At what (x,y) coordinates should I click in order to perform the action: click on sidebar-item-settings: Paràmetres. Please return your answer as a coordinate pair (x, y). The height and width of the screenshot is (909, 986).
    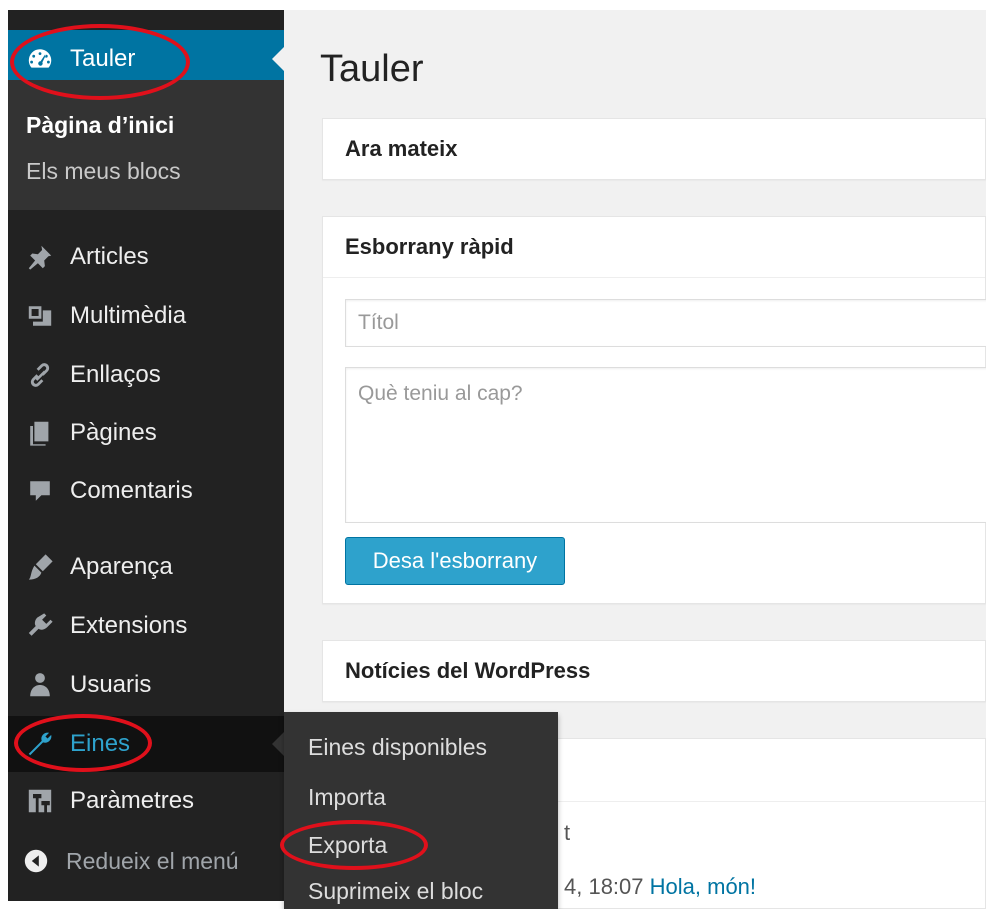
    Looking at the image, I should click on (146, 801).